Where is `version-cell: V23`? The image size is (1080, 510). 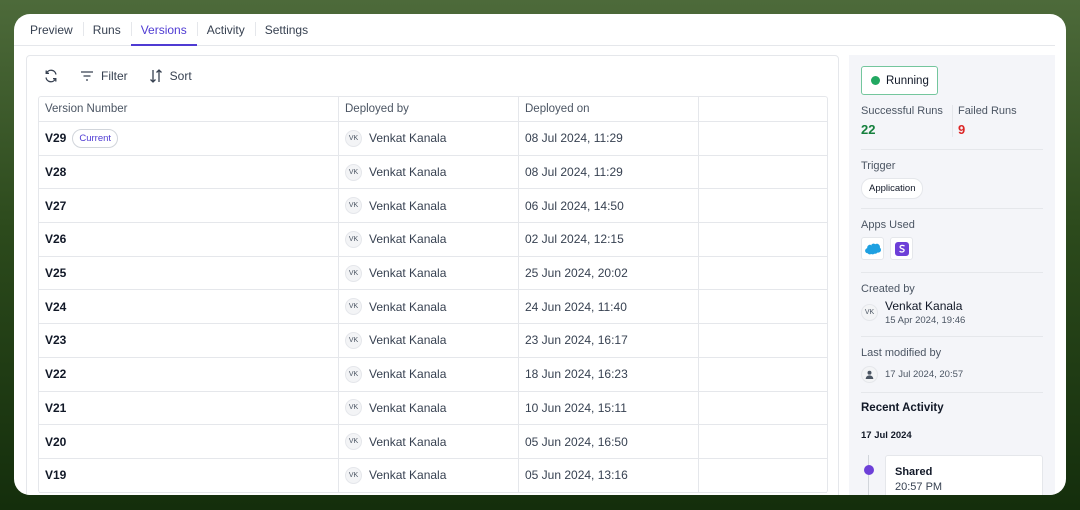 version-cell: V23 is located at coordinates (189, 340).